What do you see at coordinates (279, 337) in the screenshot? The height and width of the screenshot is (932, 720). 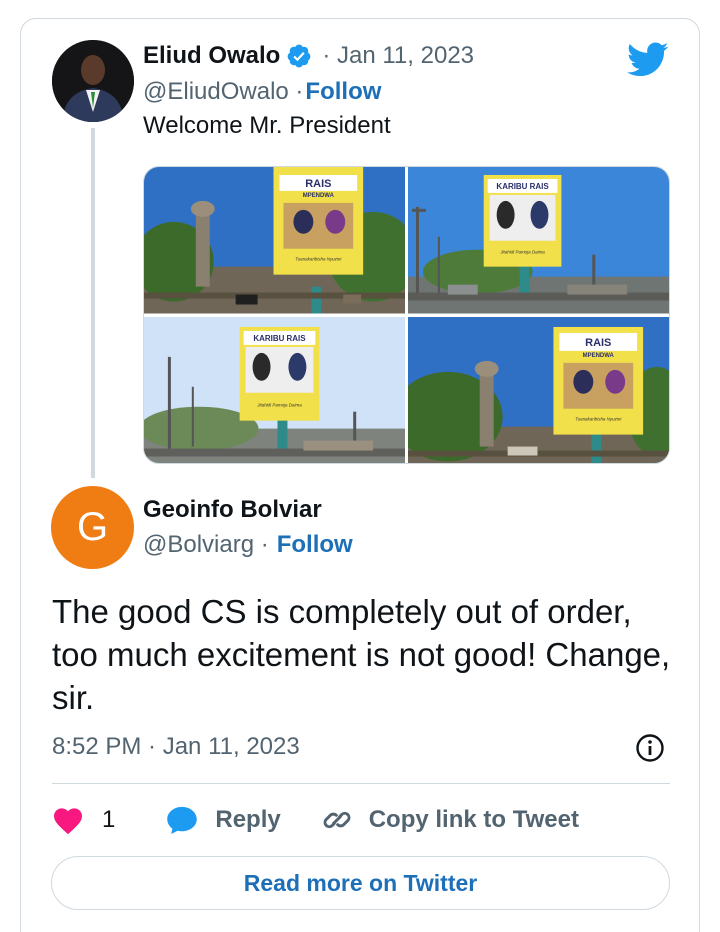 I see `billboard-title-3: KARIBU RAIS` at bounding box center [279, 337].